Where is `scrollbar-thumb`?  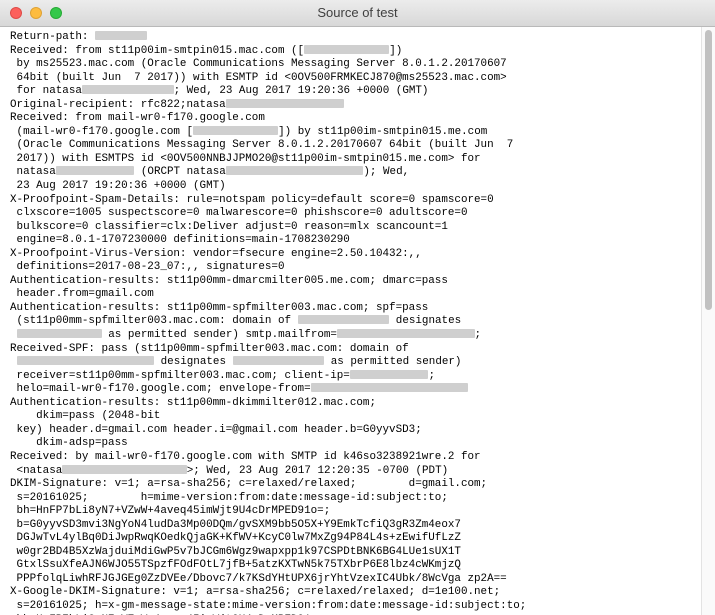
scrollbar-thumb is located at coordinates (708, 170).